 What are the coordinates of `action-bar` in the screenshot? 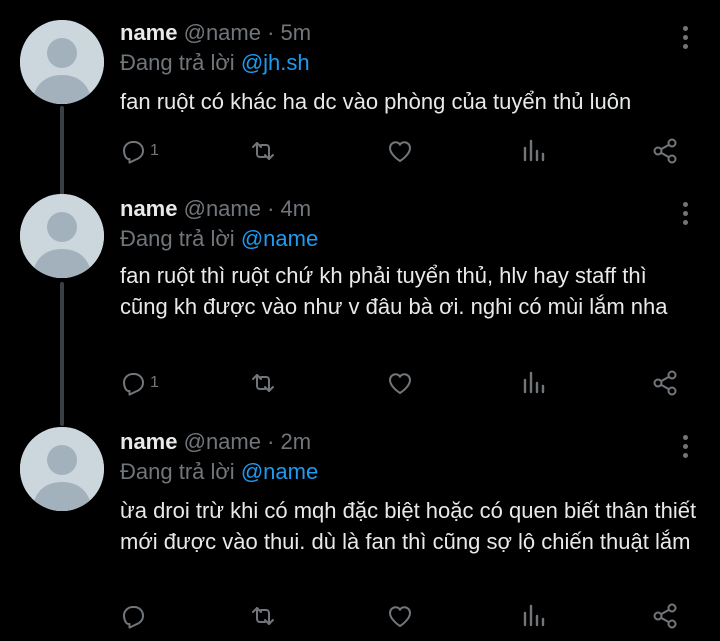 It's located at (403, 616).